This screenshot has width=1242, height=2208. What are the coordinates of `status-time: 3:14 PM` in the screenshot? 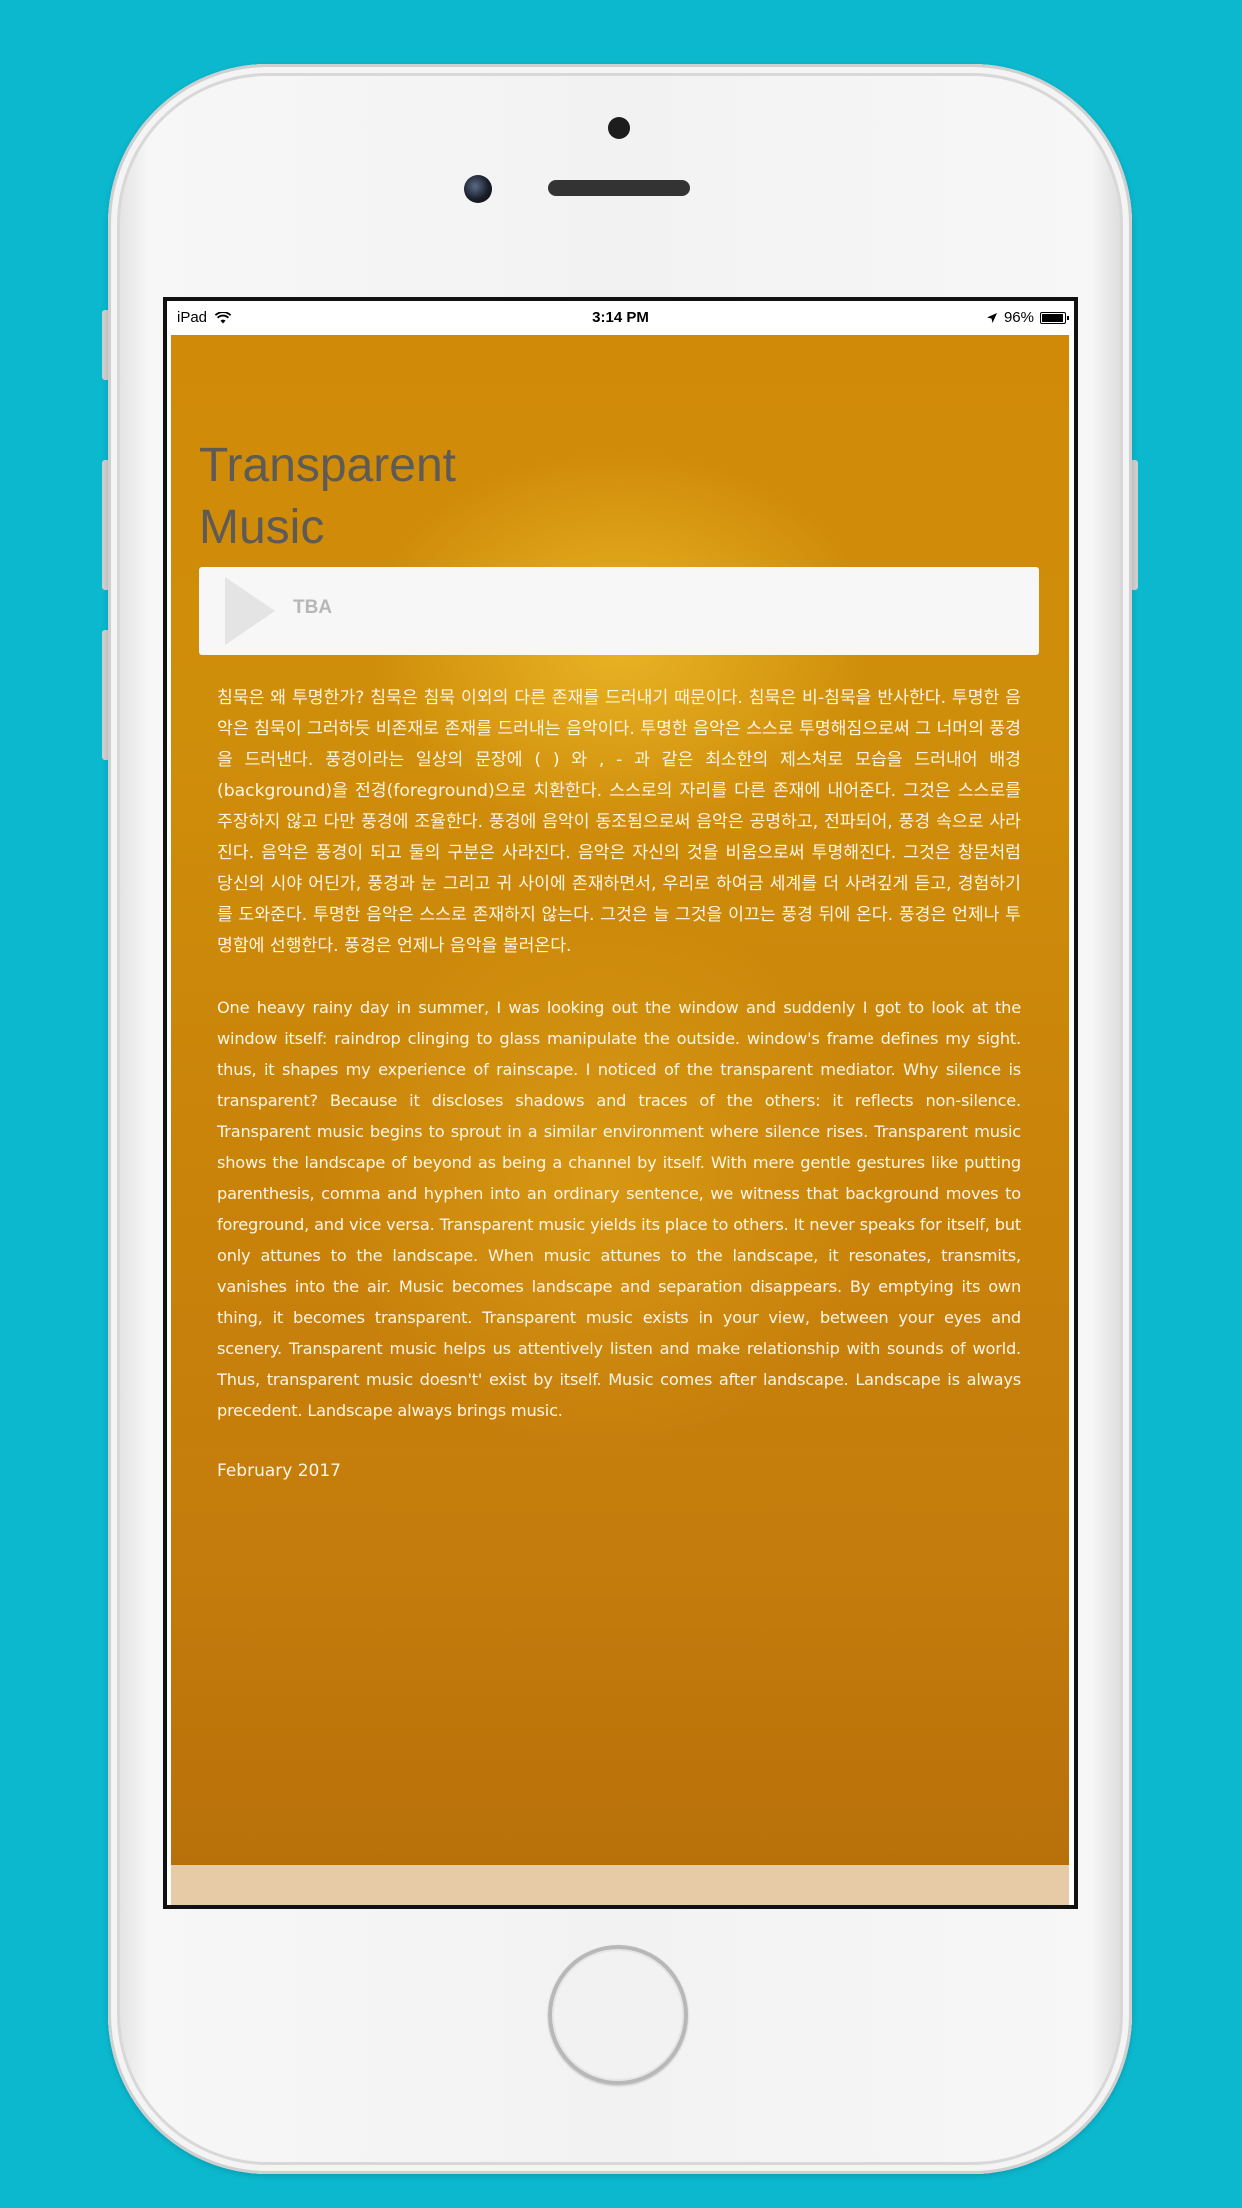 It's located at (620, 317).